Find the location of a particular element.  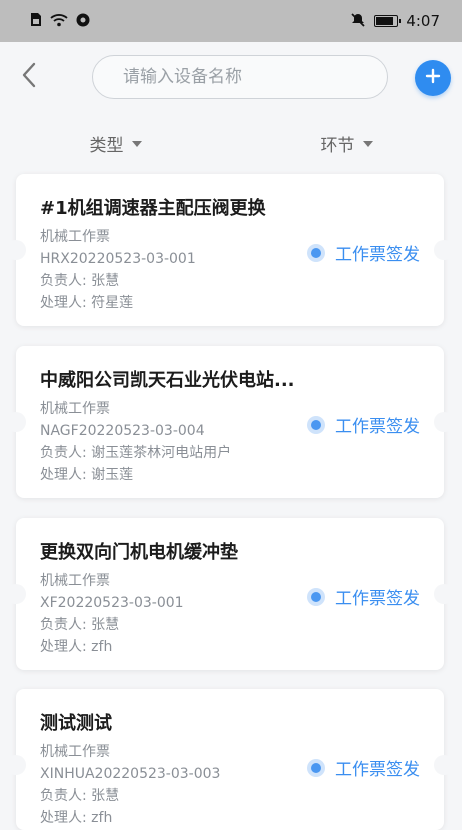

filter-stage-label: 环节 is located at coordinates (337, 145).